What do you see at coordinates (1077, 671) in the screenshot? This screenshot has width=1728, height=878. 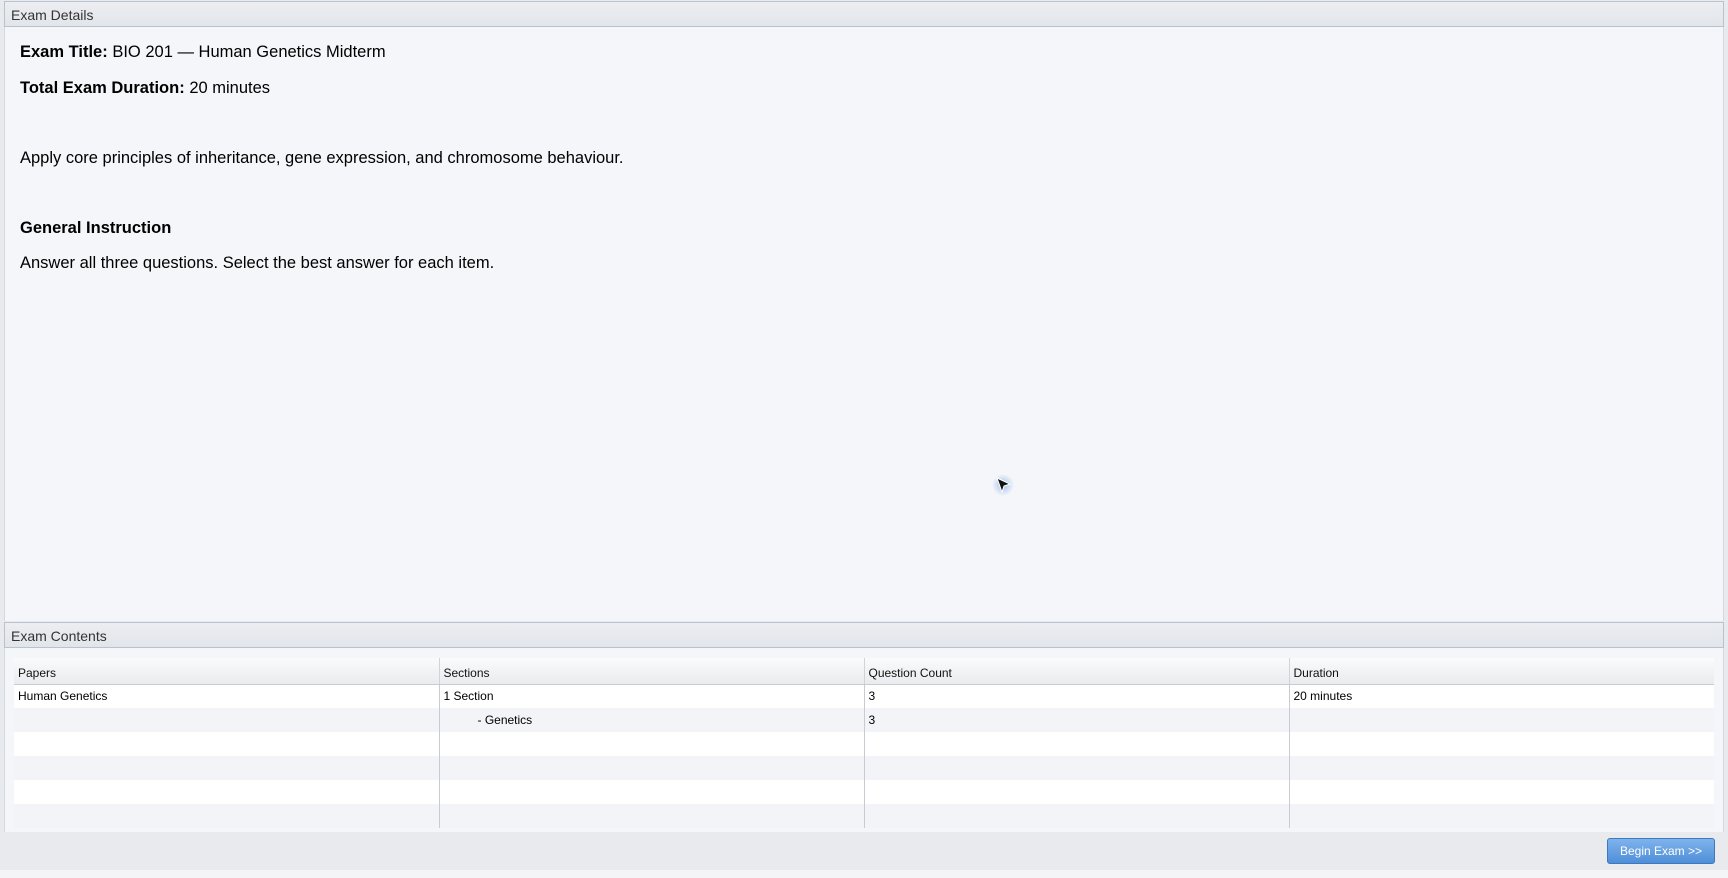 I see `column-header-question-count: Question Count` at bounding box center [1077, 671].